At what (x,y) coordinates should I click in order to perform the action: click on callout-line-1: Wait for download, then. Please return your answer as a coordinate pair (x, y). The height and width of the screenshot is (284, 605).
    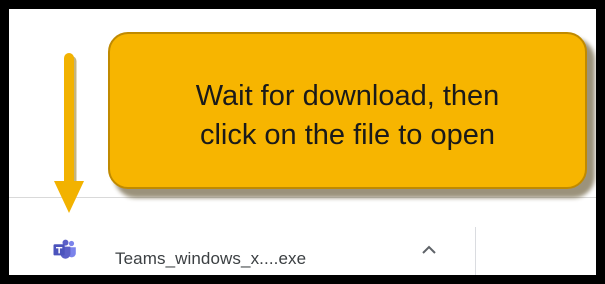
    Looking at the image, I should click on (347, 96).